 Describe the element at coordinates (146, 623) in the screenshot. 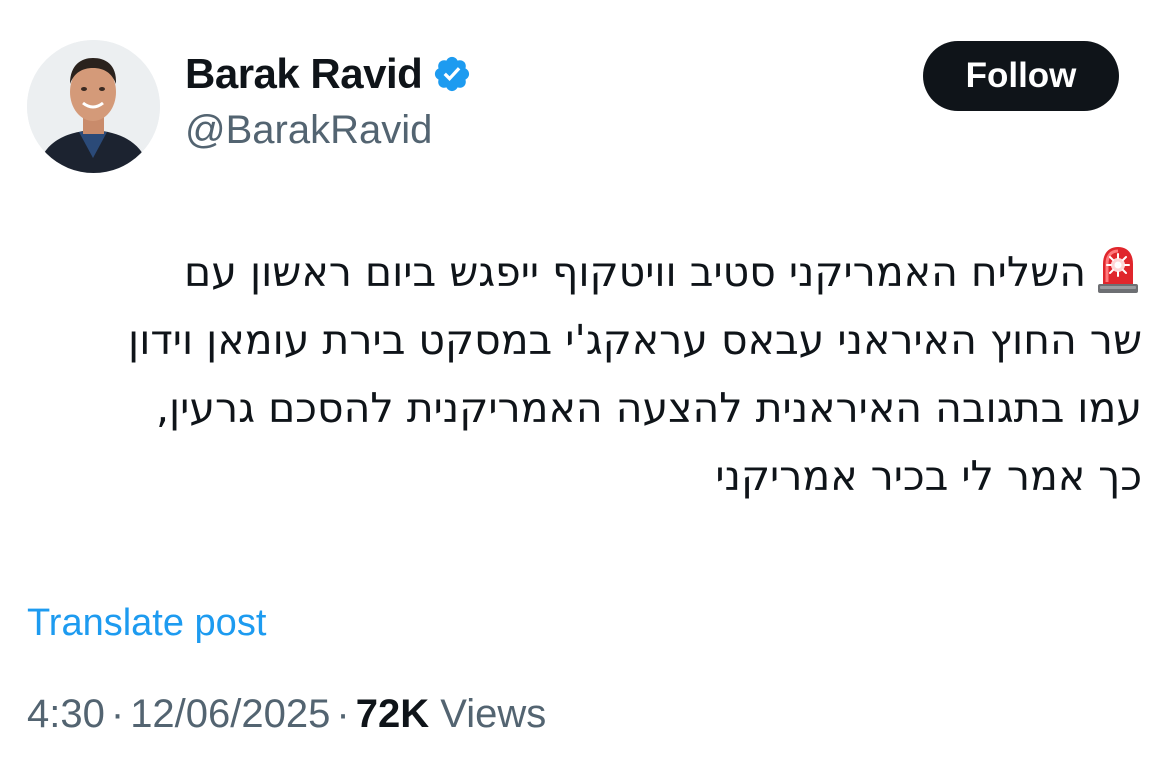

I see `translate-post-link: Translate post` at that location.